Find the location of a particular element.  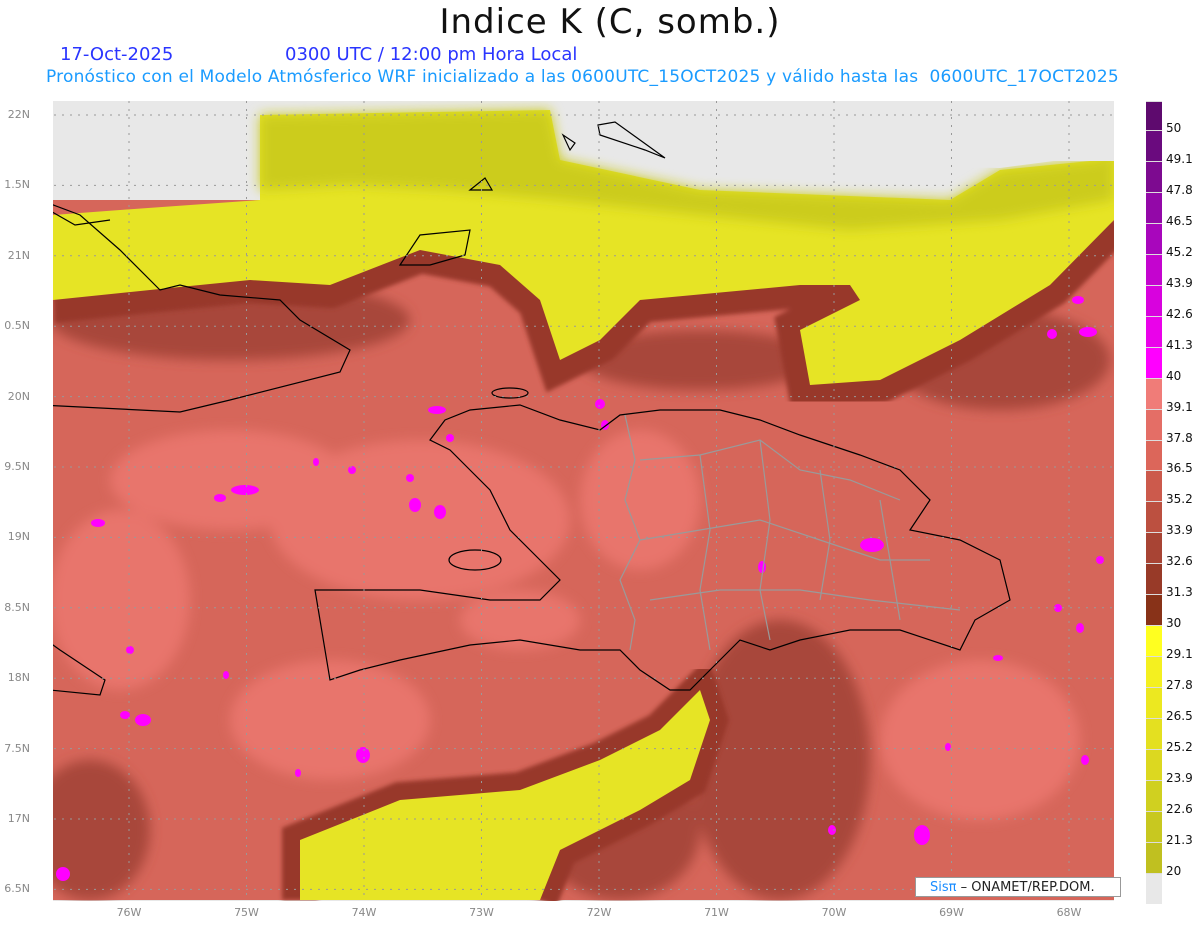

colorbar-label: 23.9 is located at coordinates (1179, 777).